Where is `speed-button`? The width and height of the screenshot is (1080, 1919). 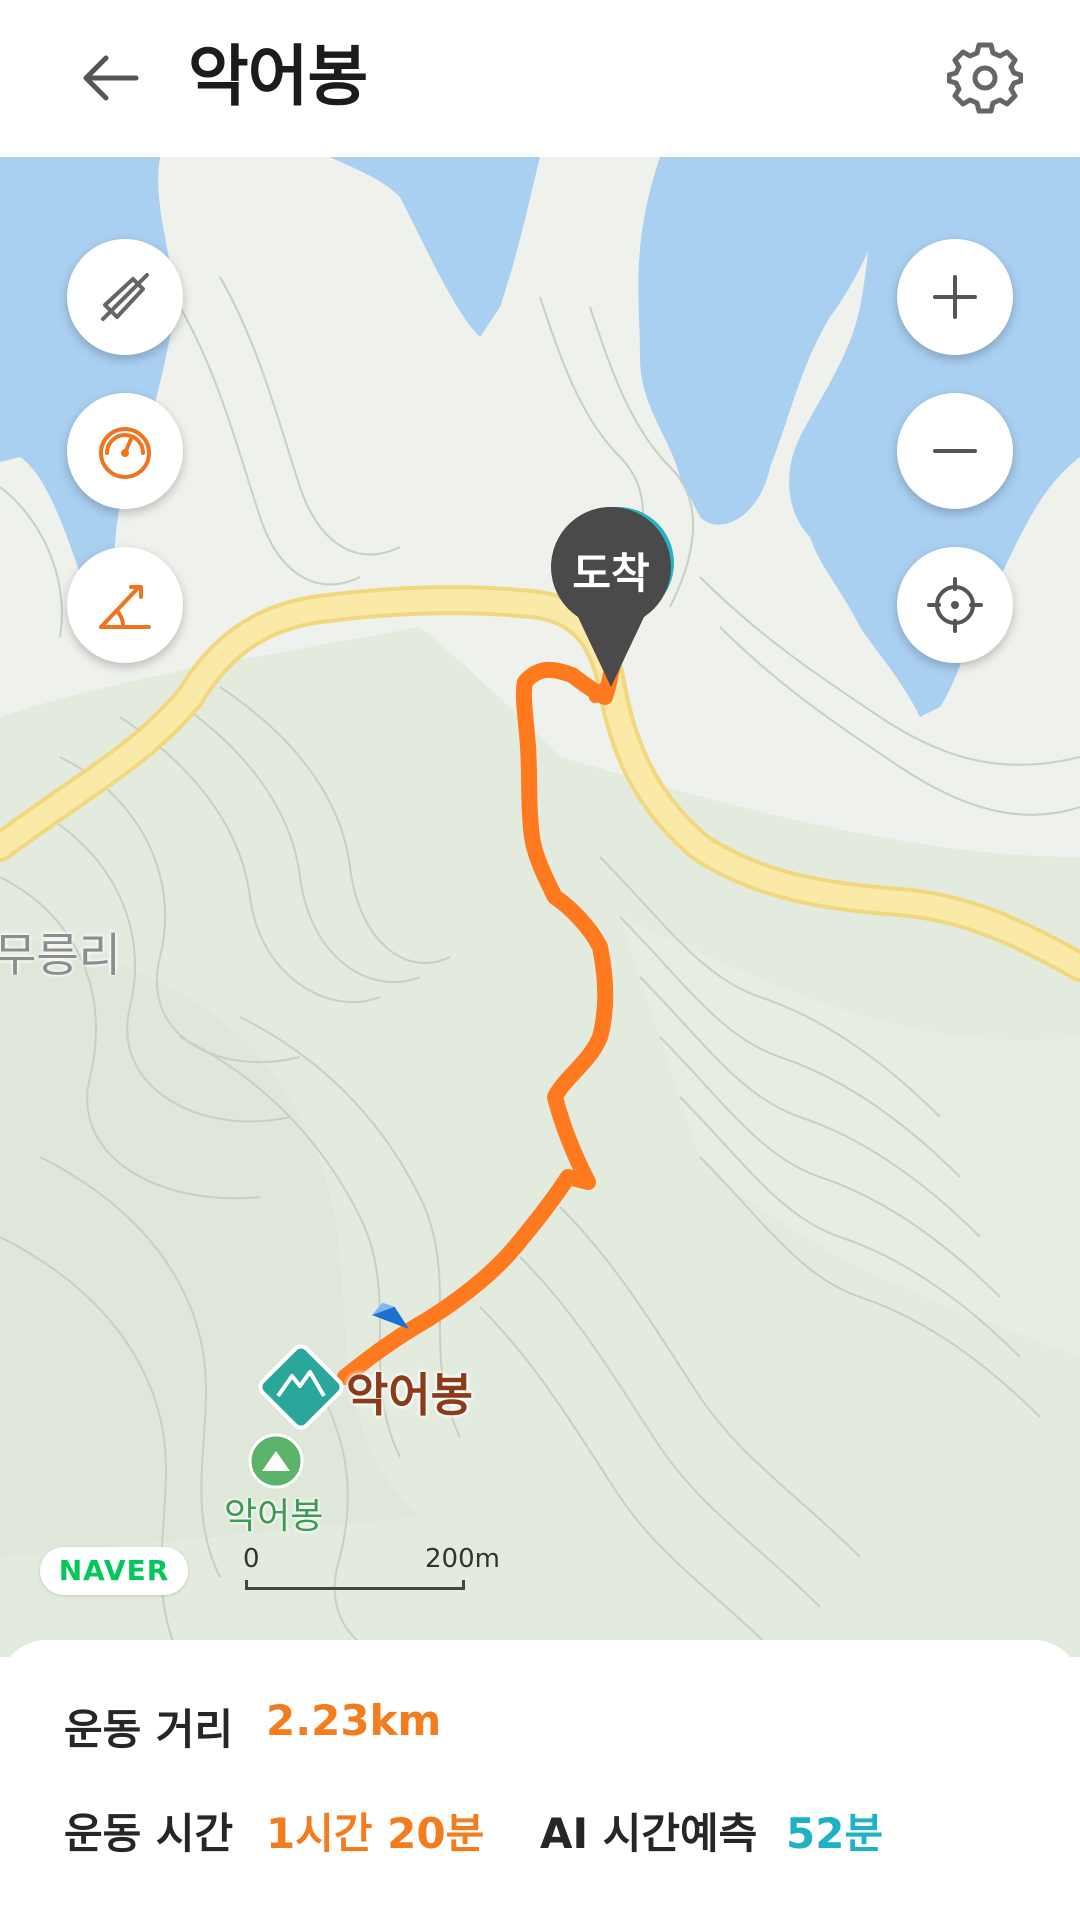 speed-button is located at coordinates (125, 451).